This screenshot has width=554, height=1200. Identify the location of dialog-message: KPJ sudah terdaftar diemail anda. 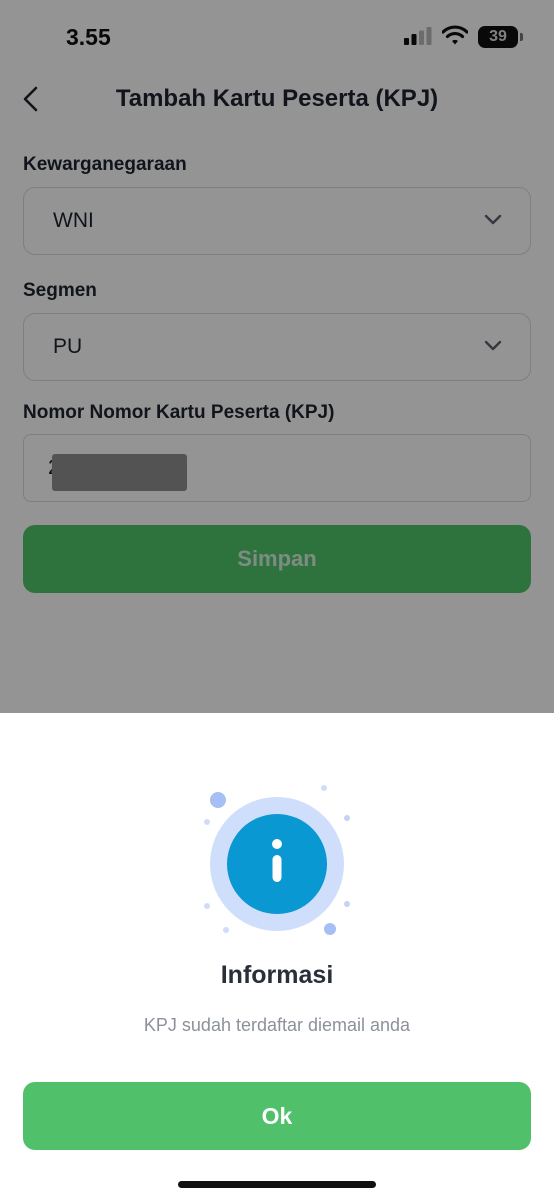
(277, 1025).